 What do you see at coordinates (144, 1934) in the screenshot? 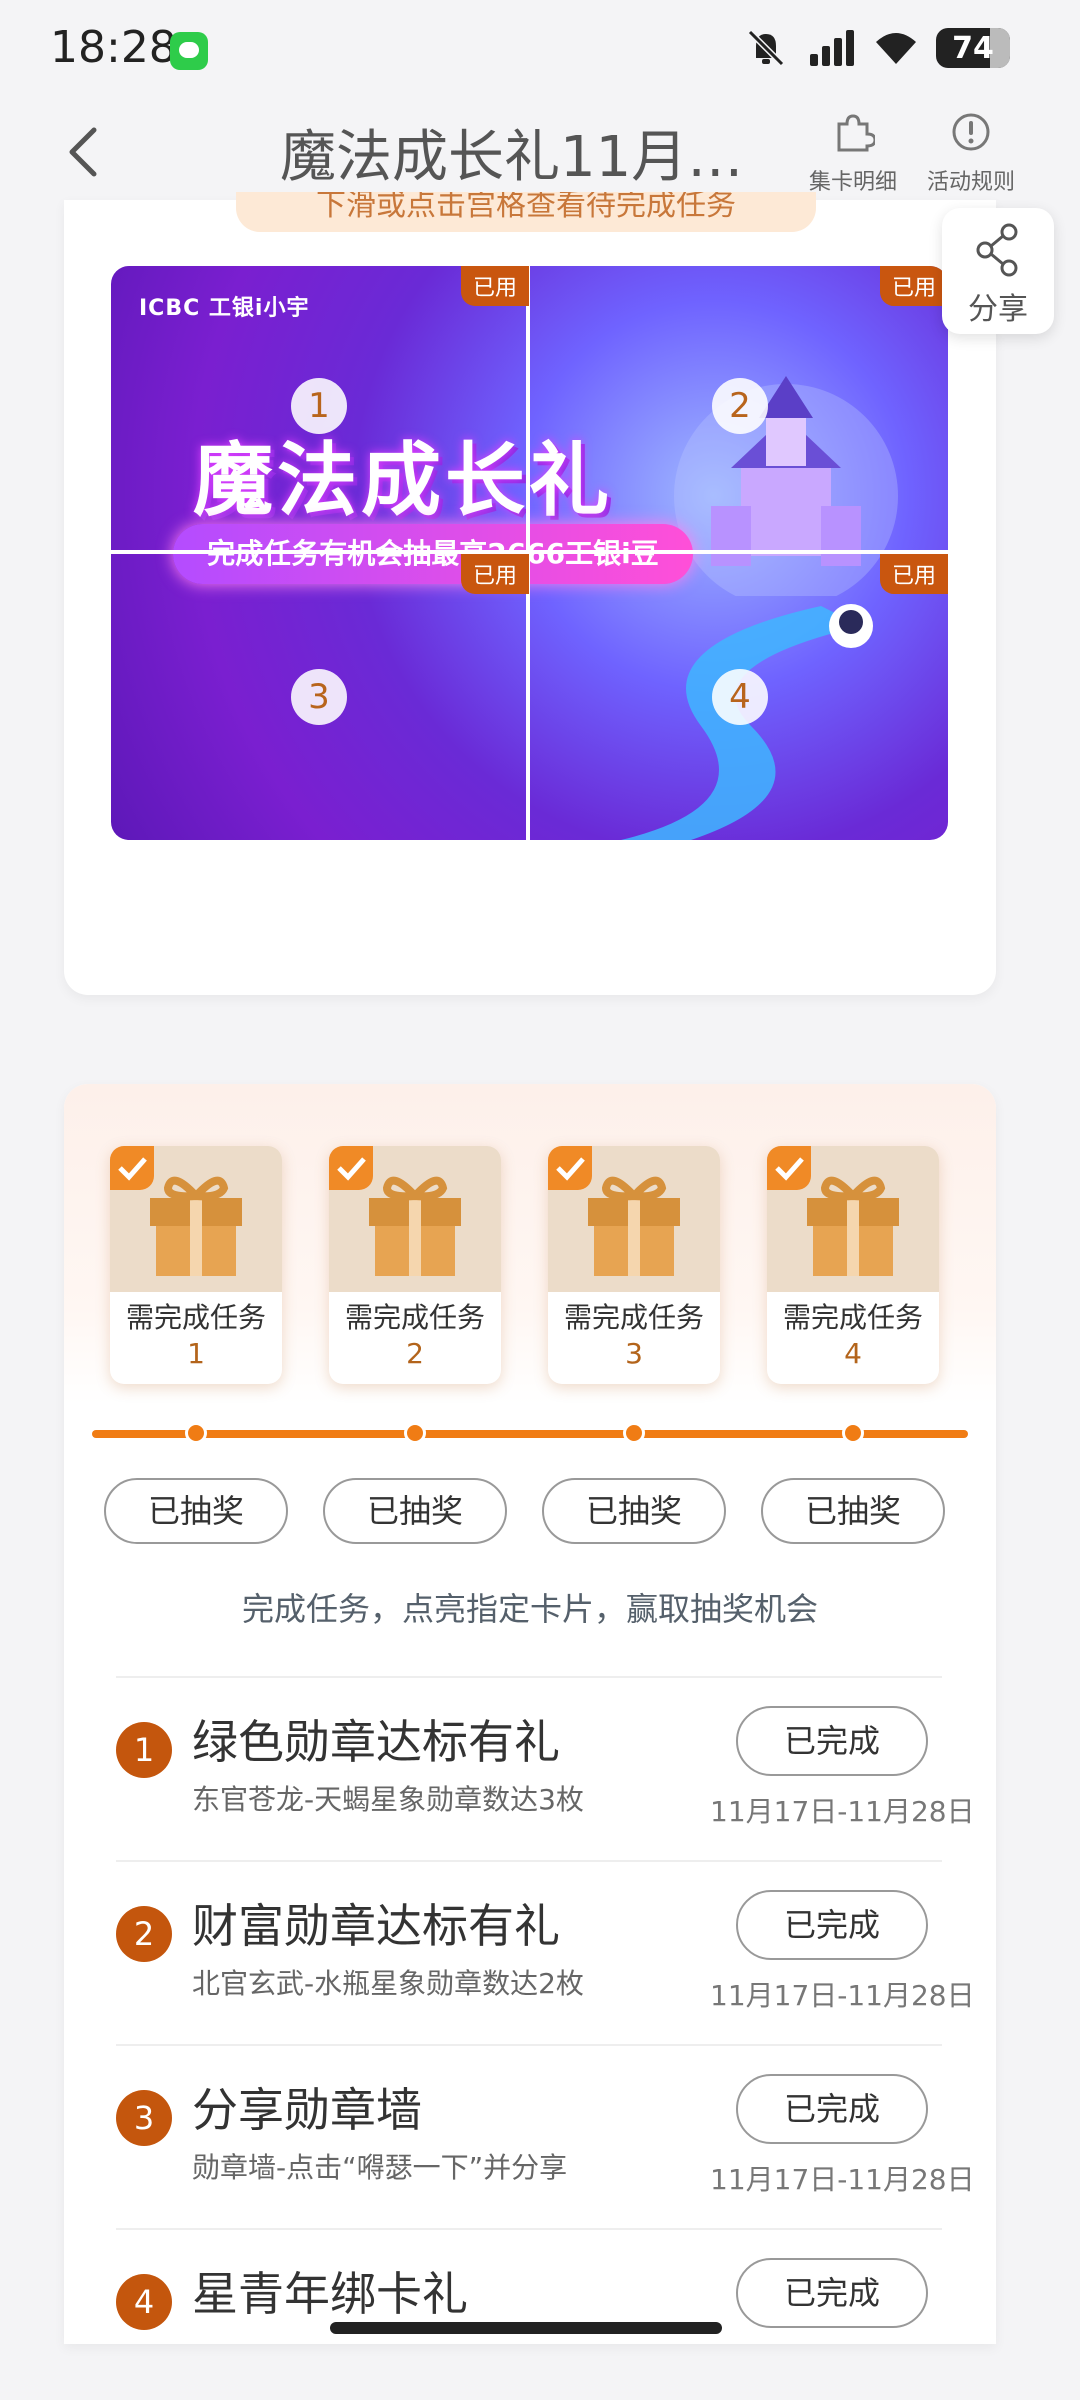
I see `task-number-badge: 2` at bounding box center [144, 1934].